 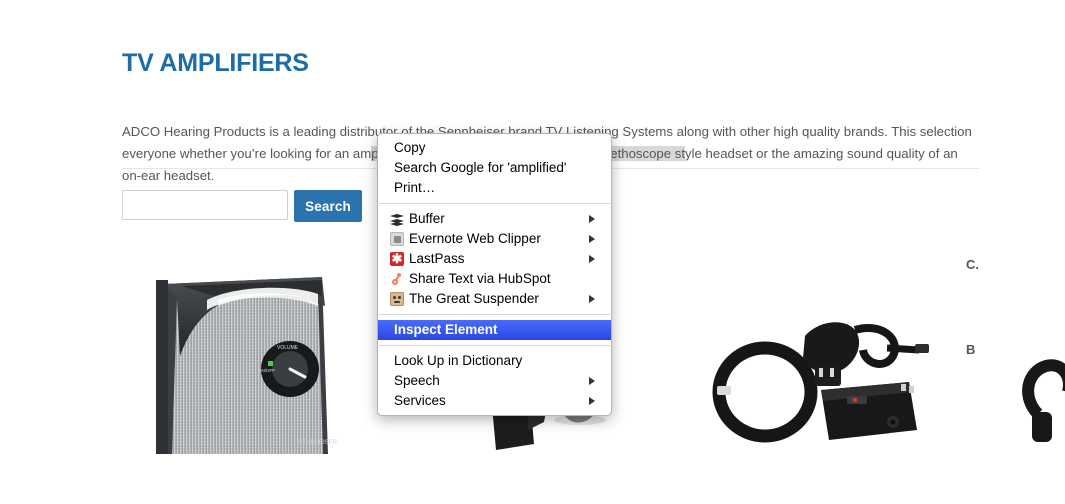 I want to click on lastpass-icon: ✱, so click(x=397, y=258).